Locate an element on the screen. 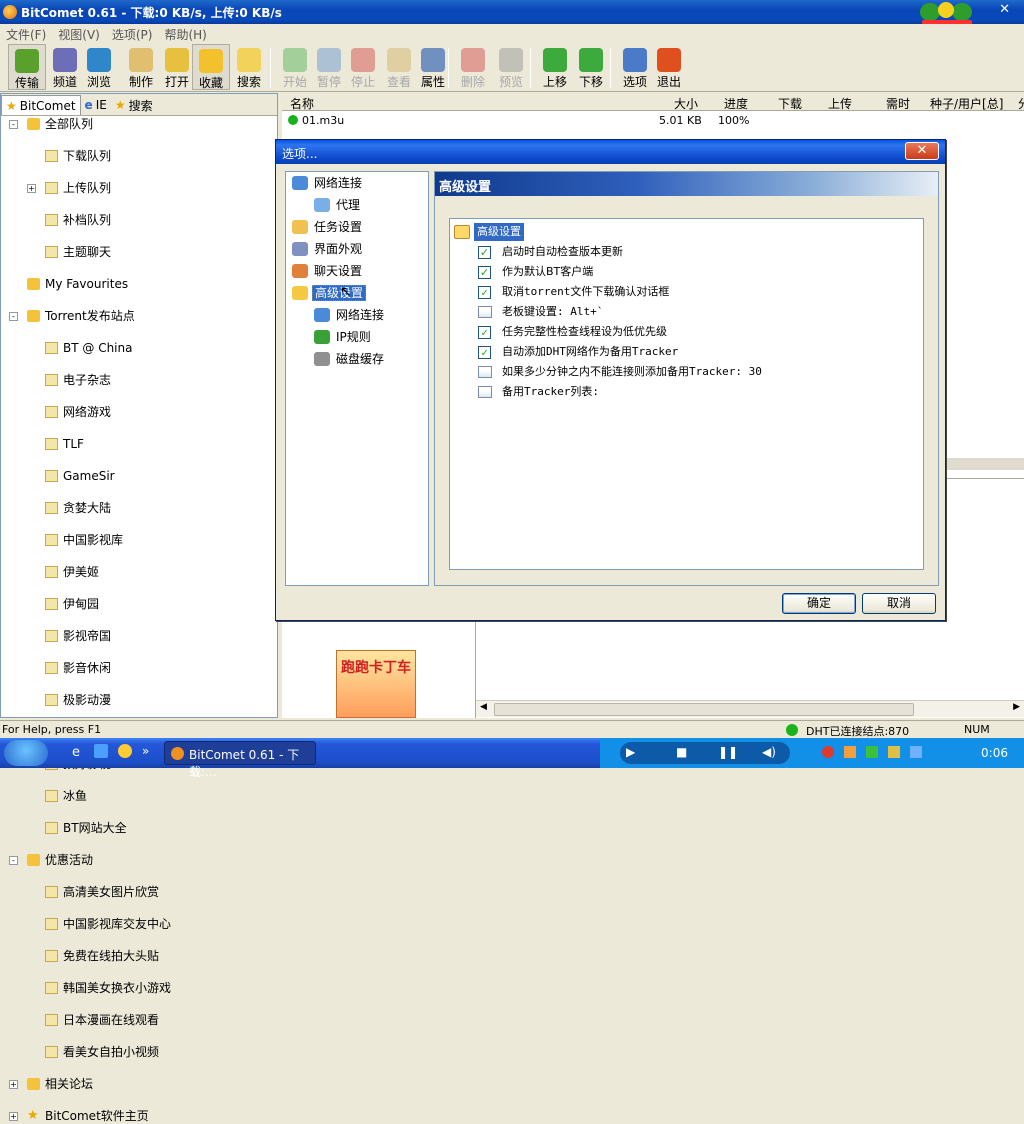 The height and width of the screenshot is (1124, 1024). toolbar-star-button: 收藏 is located at coordinates (211, 67).